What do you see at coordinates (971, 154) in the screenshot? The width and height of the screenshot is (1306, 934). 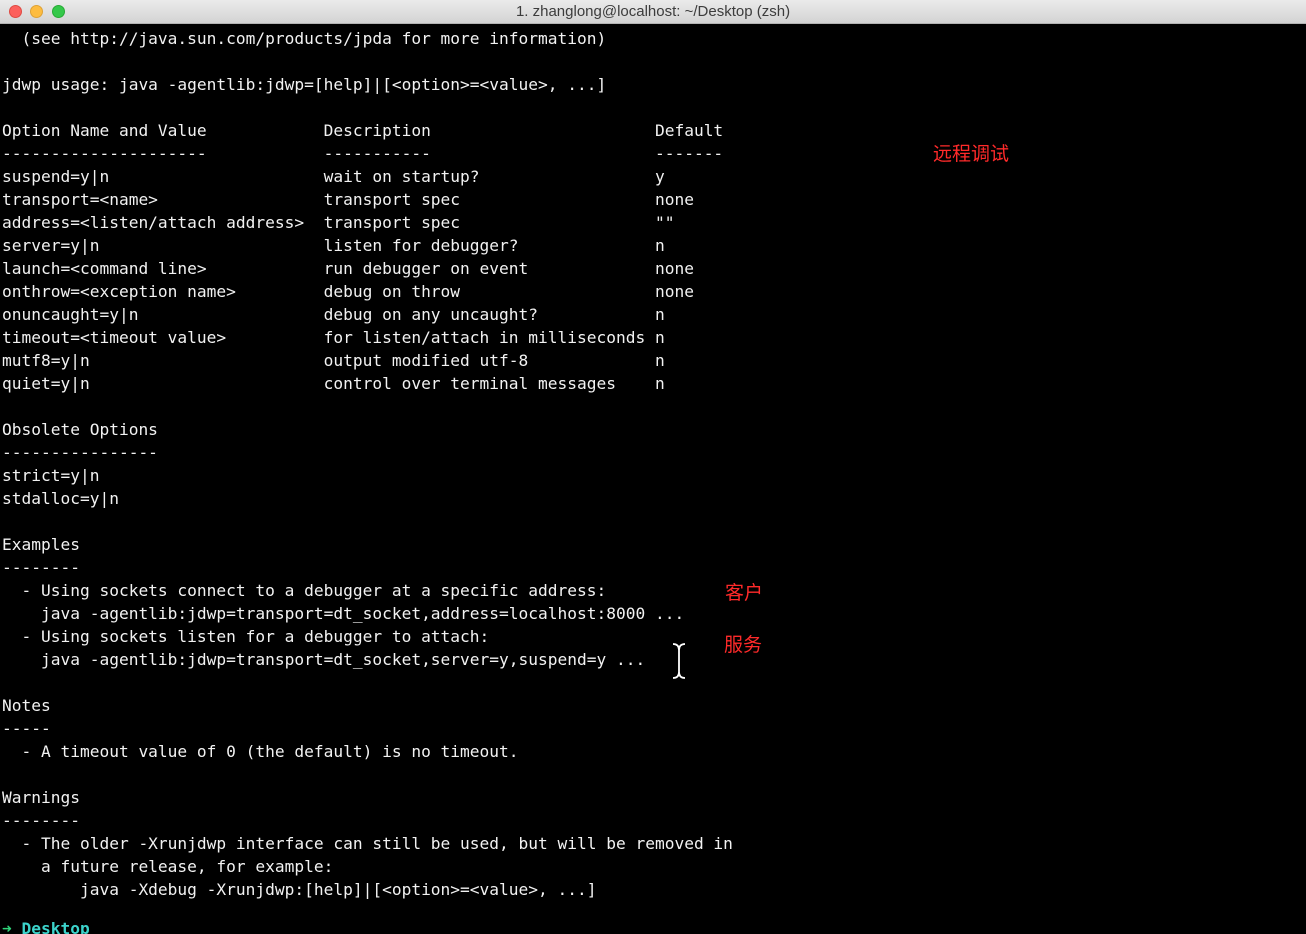 I see `annotation-remote-debug: 远程调试` at bounding box center [971, 154].